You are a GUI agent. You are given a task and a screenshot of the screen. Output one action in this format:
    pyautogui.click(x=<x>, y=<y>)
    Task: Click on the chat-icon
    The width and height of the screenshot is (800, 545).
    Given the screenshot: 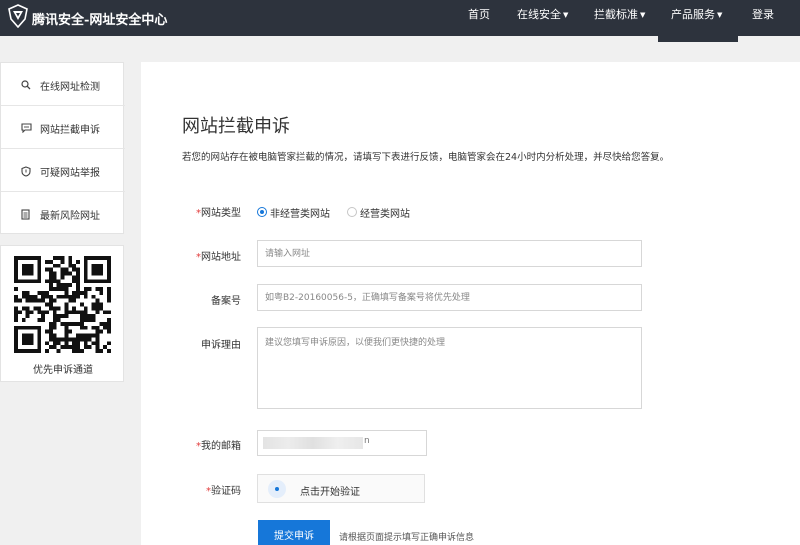 What is the action you would take?
    pyautogui.click(x=26, y=128)
    